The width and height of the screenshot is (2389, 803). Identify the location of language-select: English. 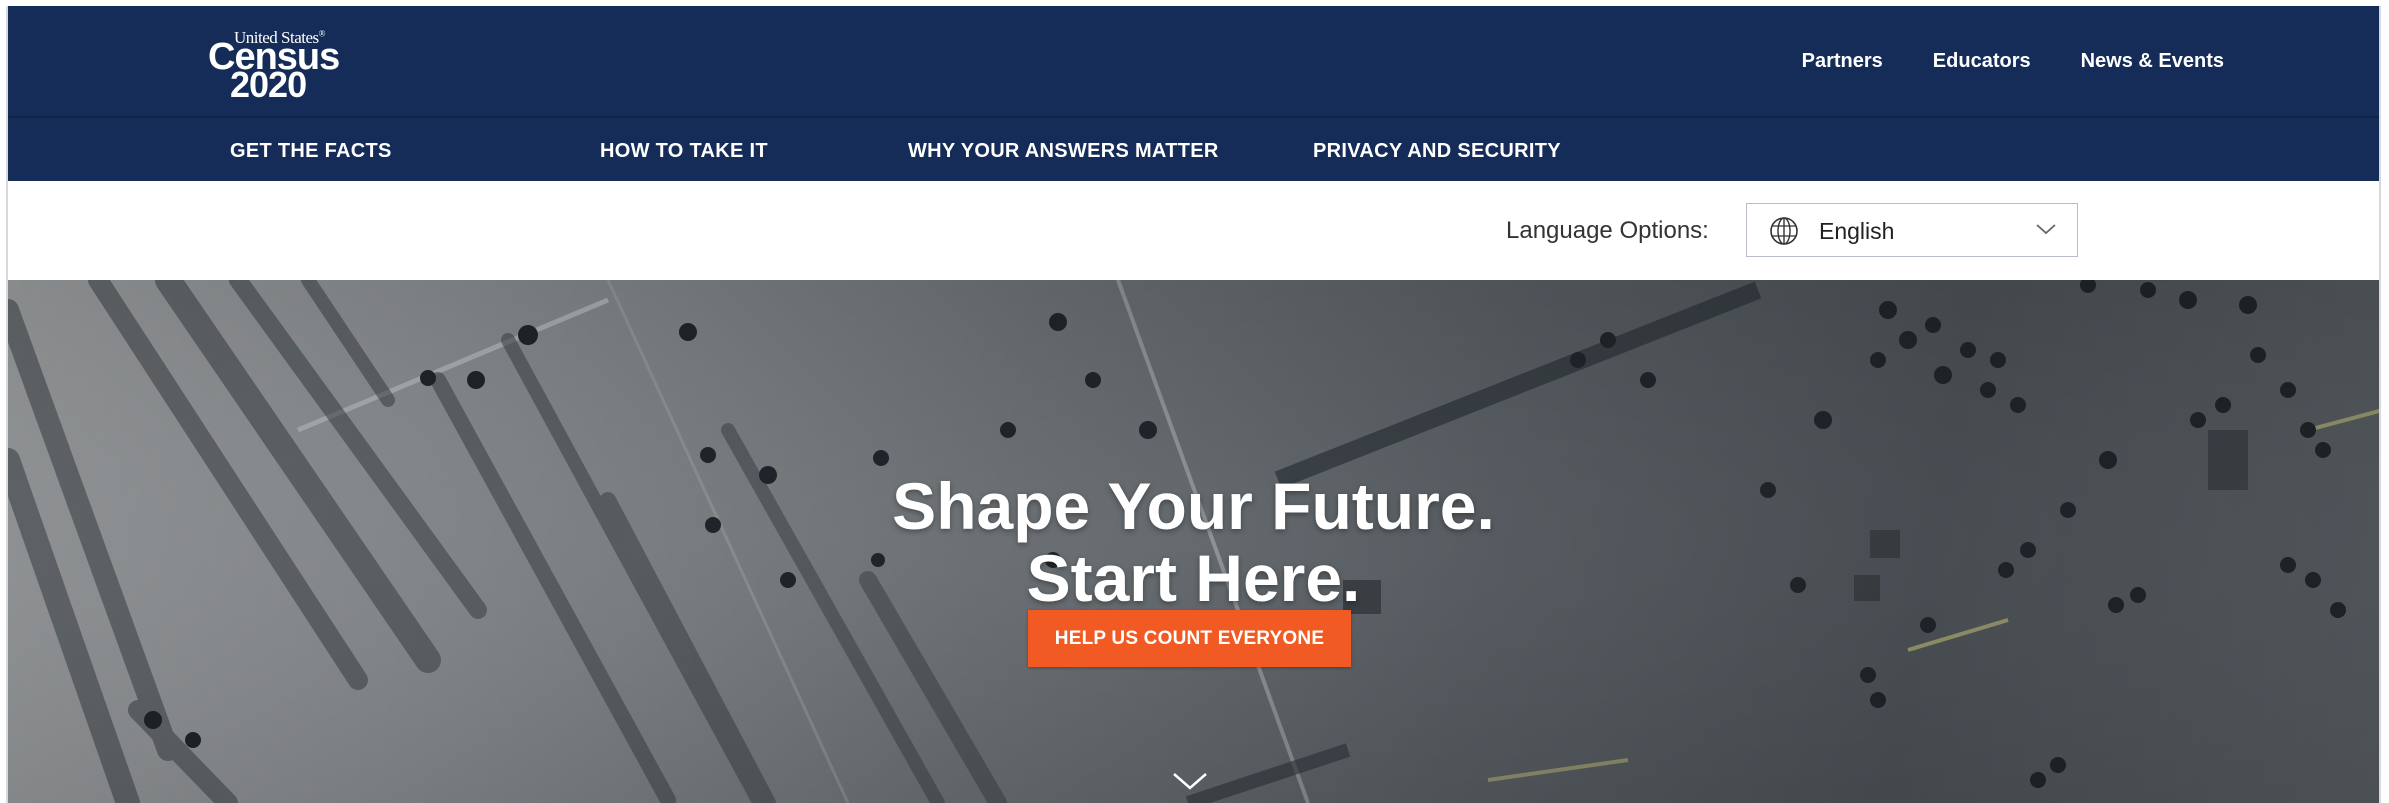
(1912, 230).